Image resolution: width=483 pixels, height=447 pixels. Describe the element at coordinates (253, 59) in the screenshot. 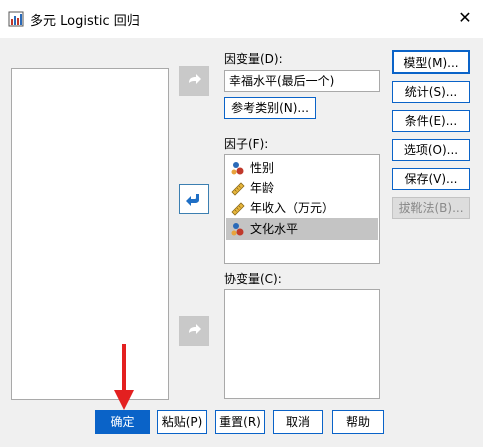

I see `dependent-label: 因变量(D):` at that location.